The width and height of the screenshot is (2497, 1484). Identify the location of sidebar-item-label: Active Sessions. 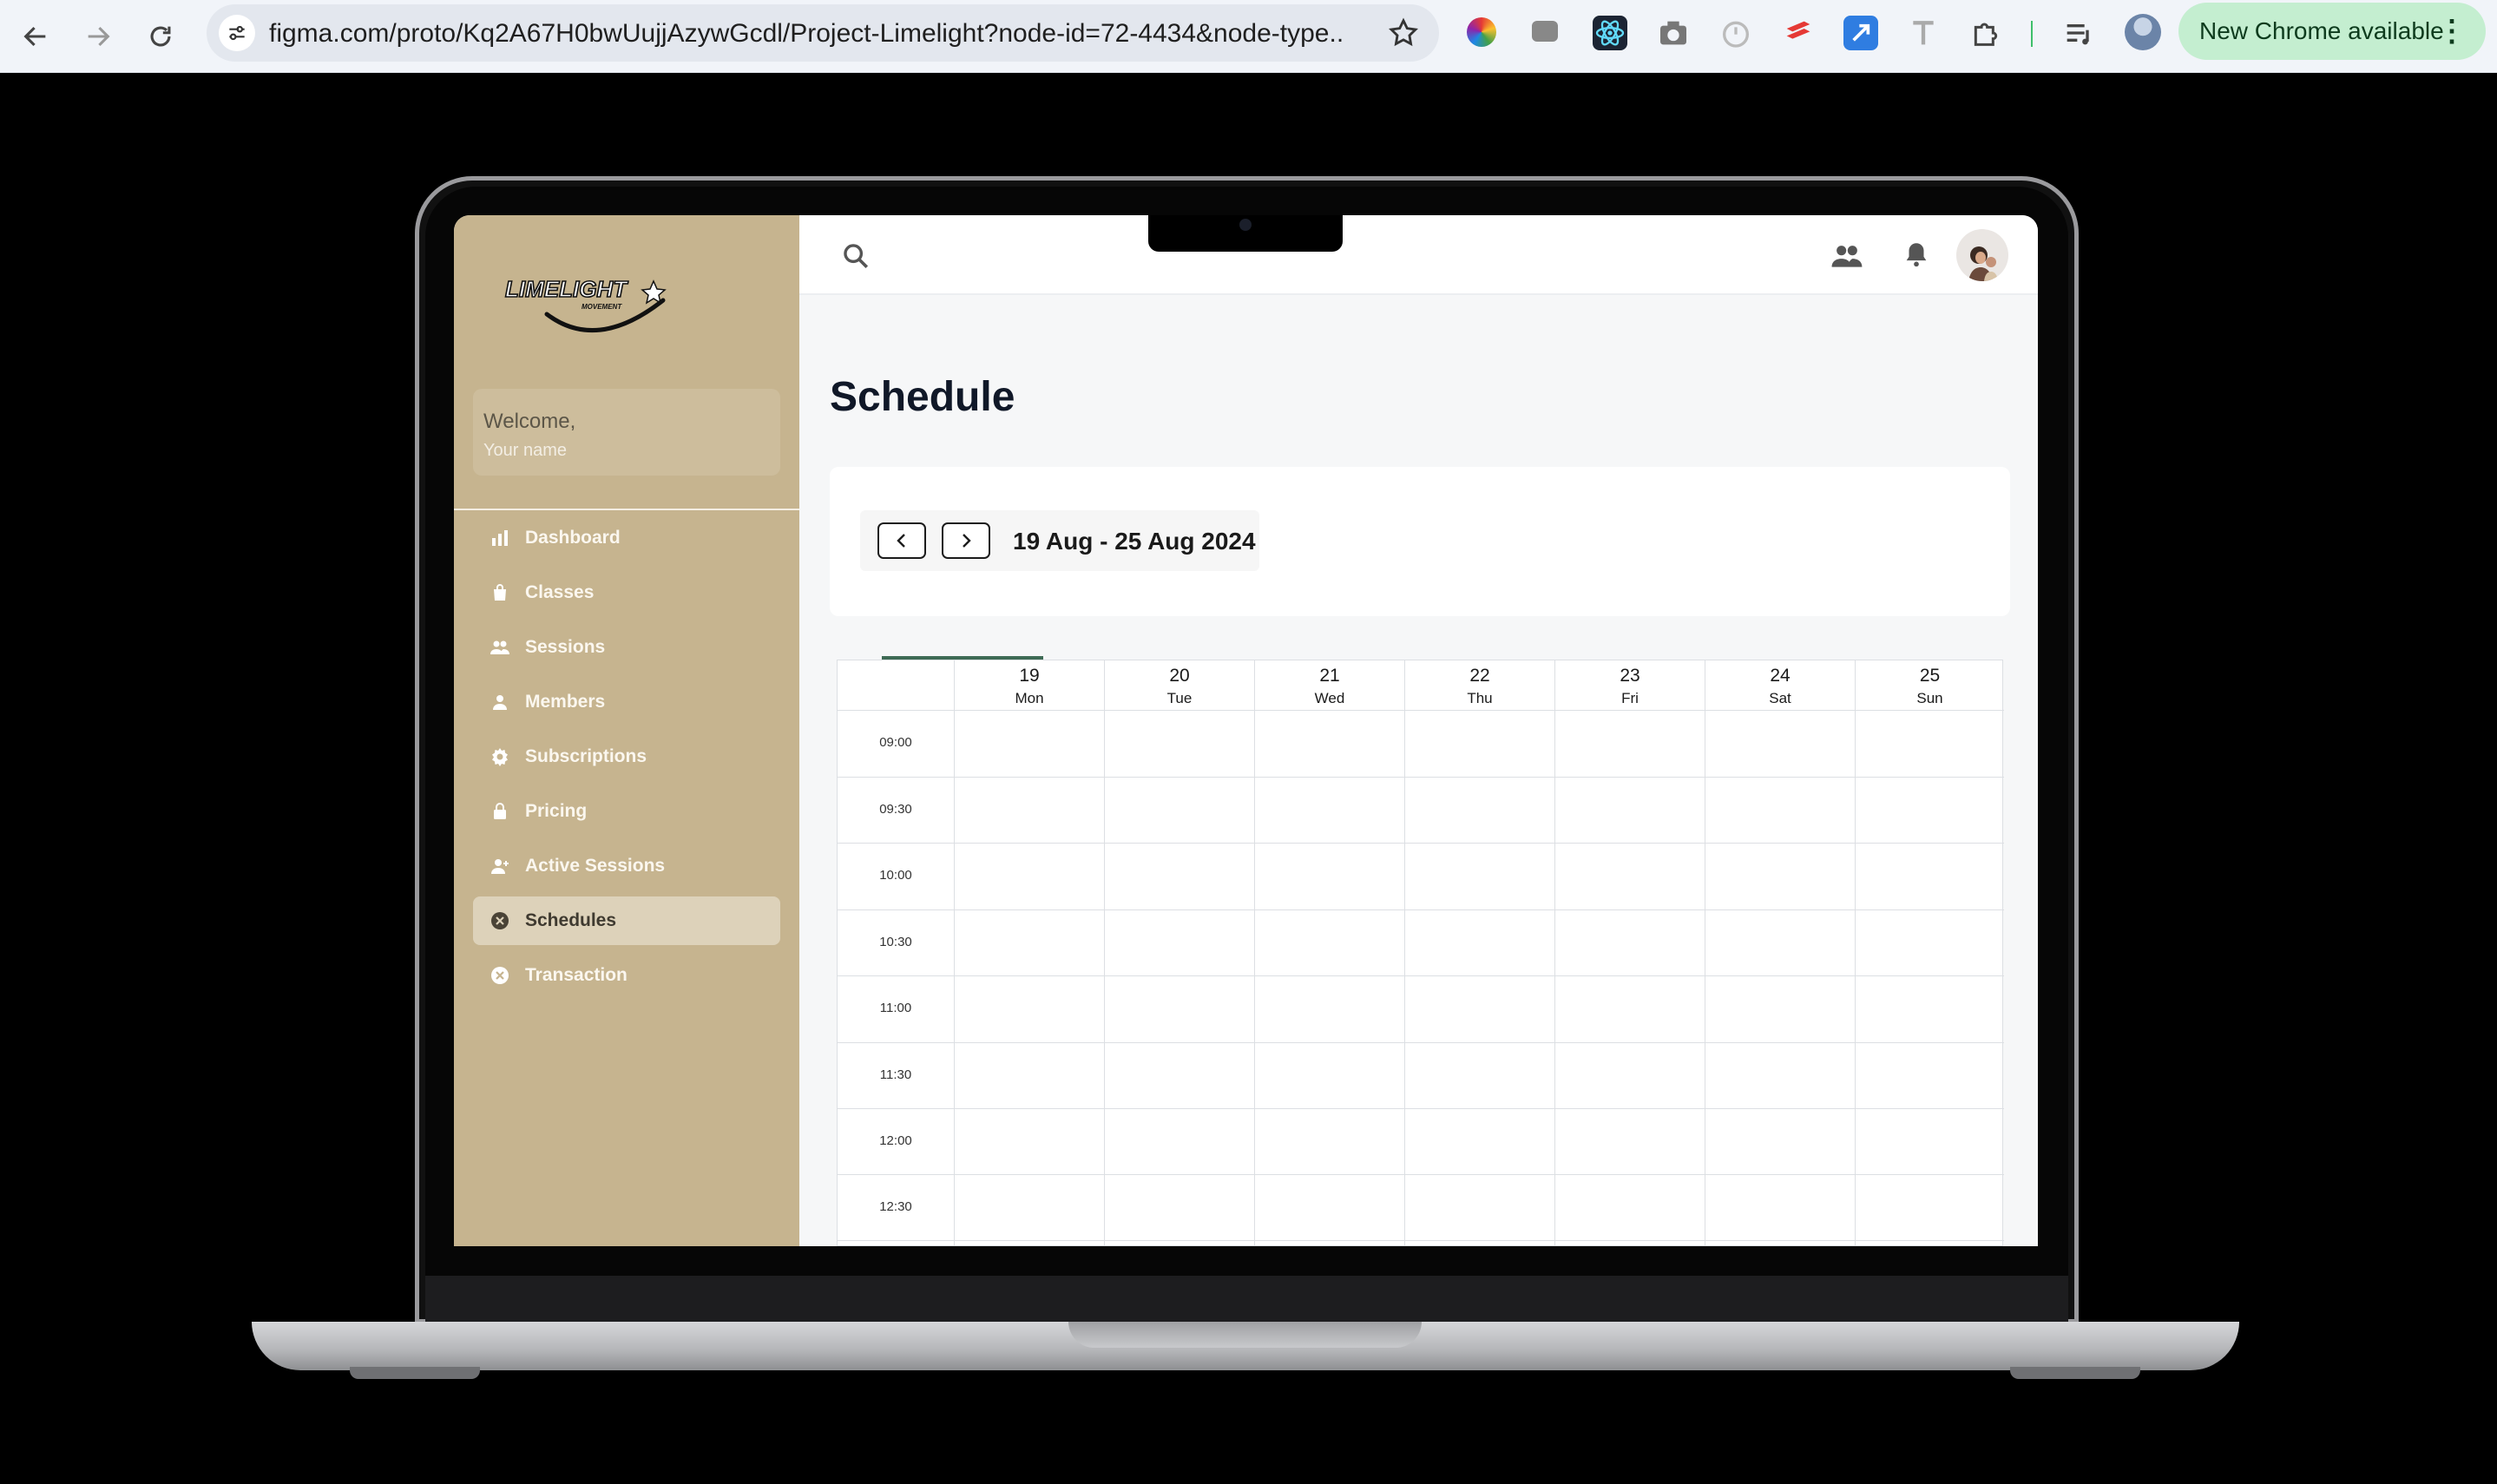
(595, 866).